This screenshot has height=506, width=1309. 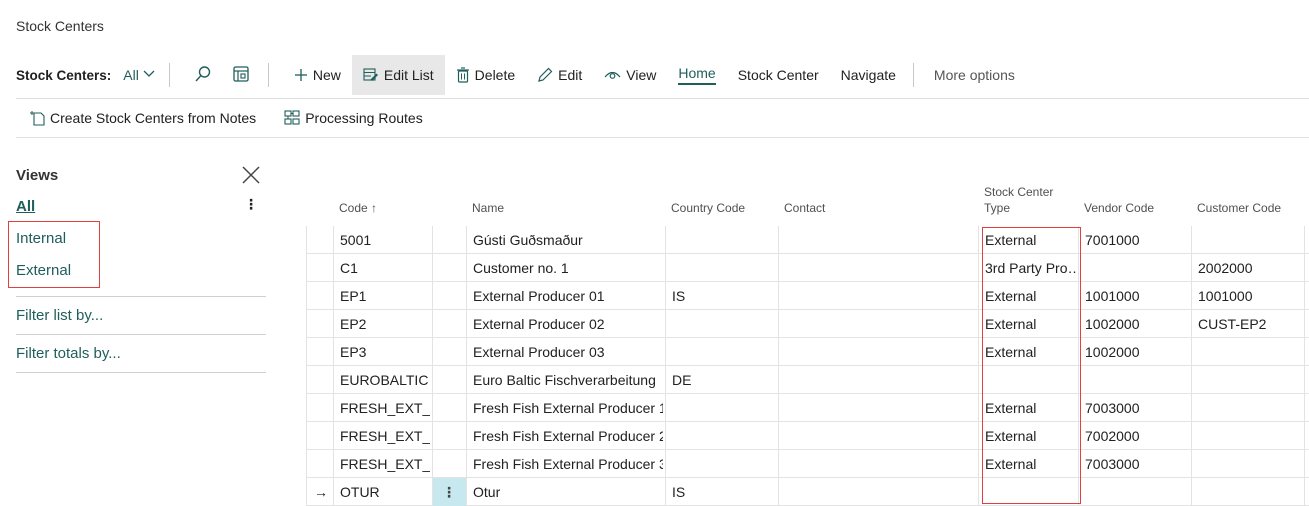 I want to click on cell-vendor: 7002000, so click(x=1137, y=436).